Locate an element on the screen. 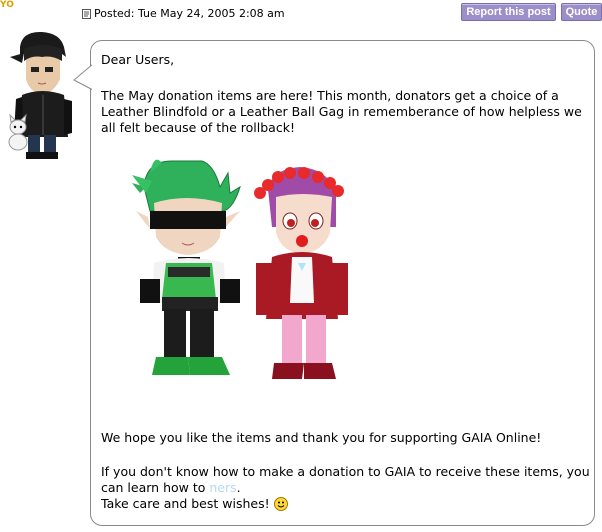  post-username: YO is located at coordinates (7, 5).